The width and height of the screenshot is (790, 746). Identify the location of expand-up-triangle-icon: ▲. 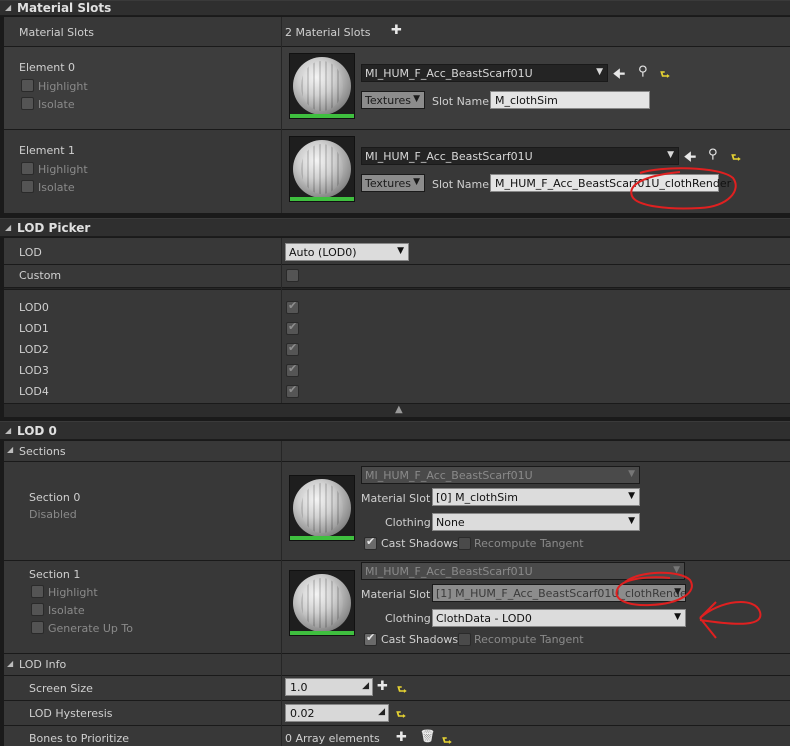
(399, 409).